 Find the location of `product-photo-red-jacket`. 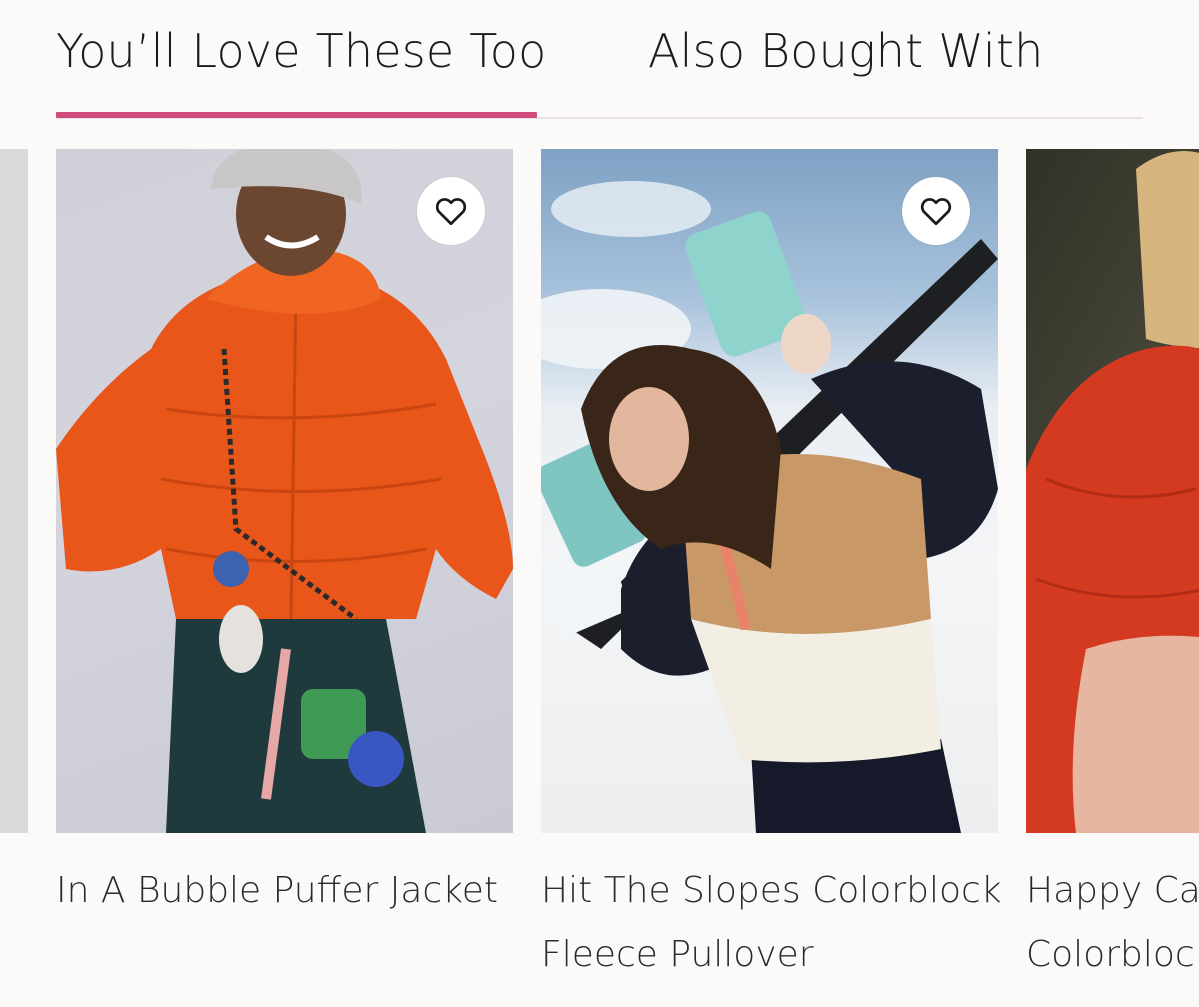

product-photo-red-jacket is located at coordinates (1112, 492).